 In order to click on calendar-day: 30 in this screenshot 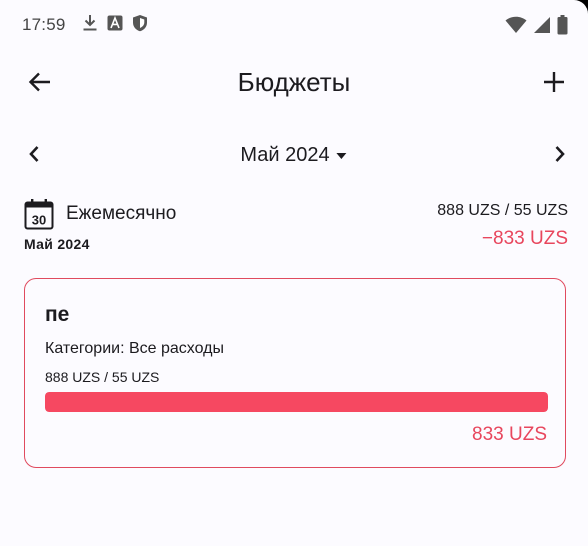, I will do `click(39, 220)`.